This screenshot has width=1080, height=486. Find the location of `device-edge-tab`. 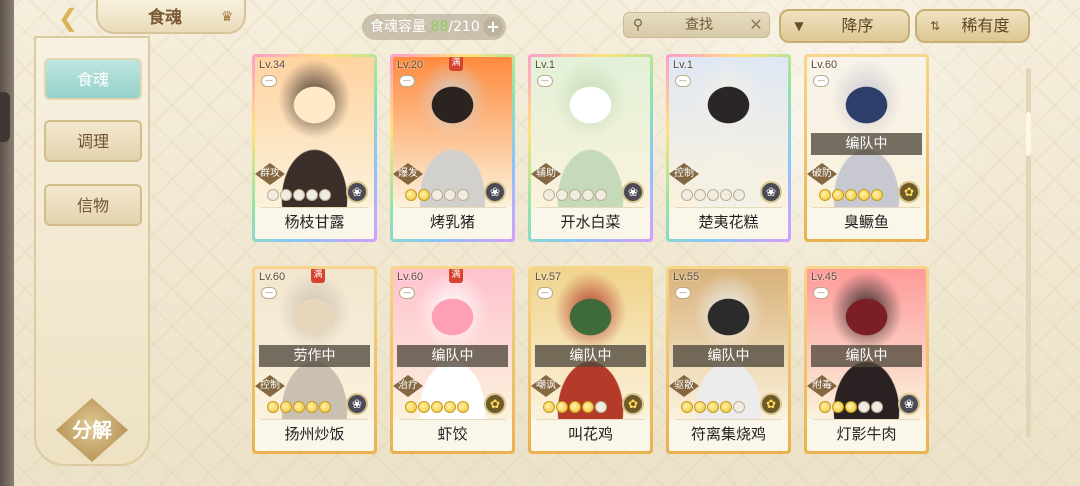

device-edge-tab is located at coordinates (5, 117).